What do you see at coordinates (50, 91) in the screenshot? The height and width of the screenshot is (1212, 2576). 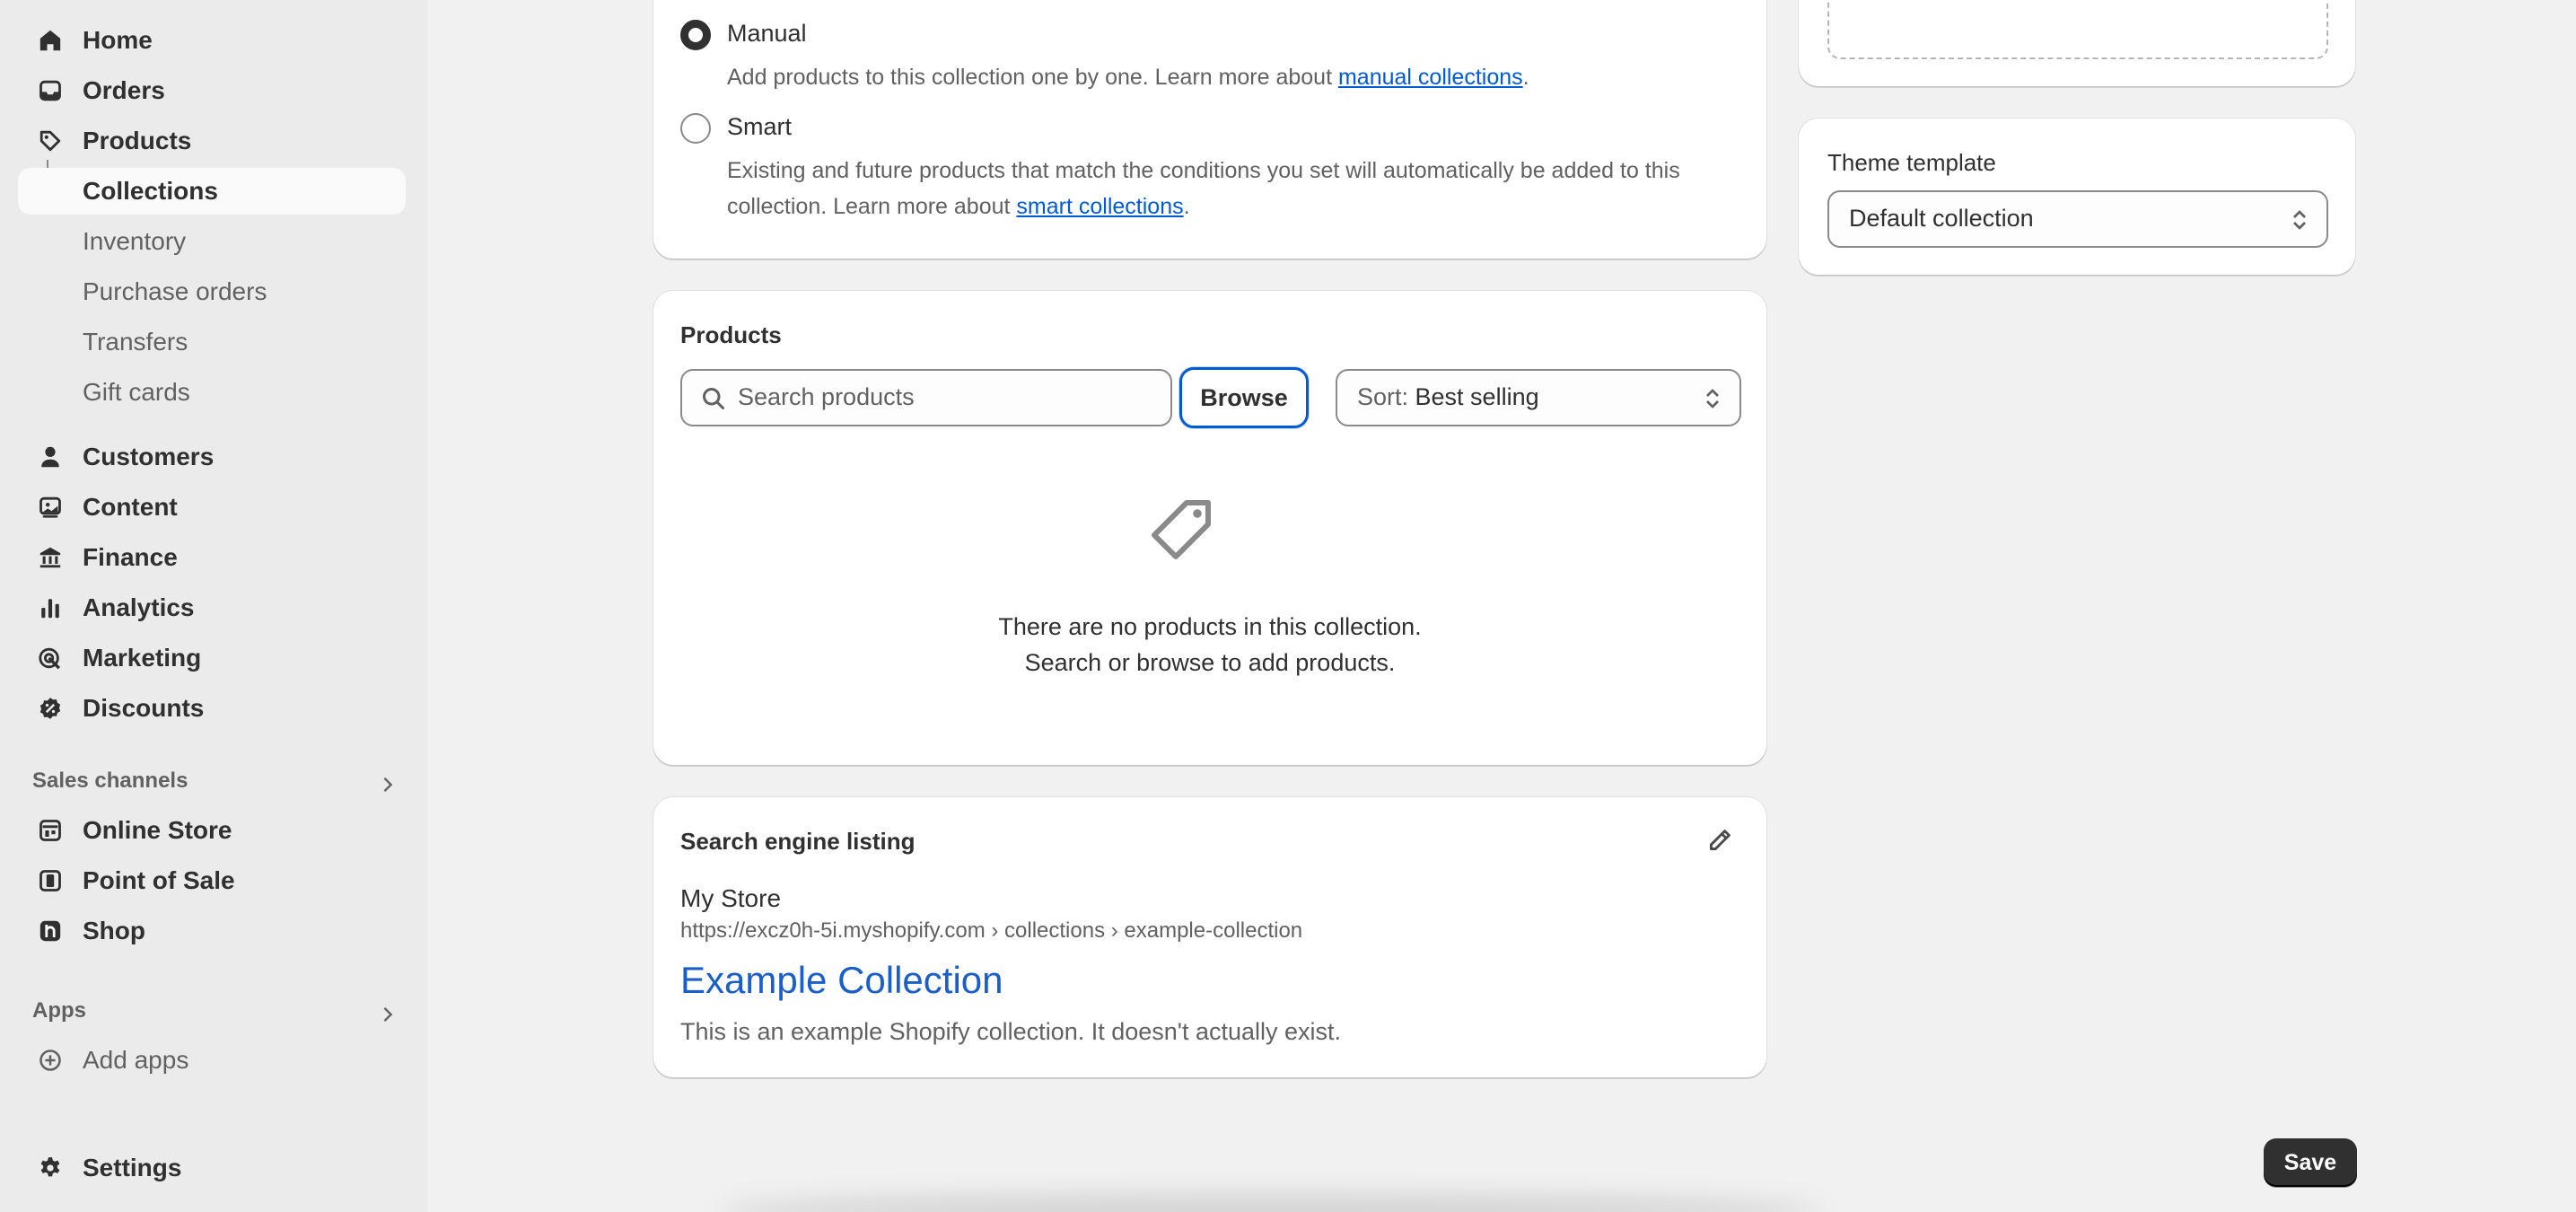 I see `inbox-icon` at bounding box center [50, 91].